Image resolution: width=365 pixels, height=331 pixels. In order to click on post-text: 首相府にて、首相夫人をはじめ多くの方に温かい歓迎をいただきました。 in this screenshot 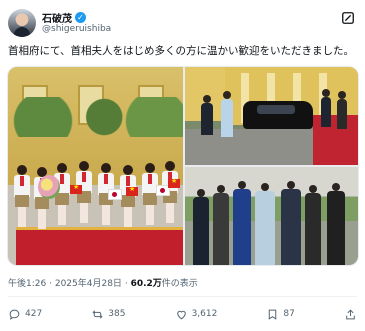, I will do `click(181, 51)`.